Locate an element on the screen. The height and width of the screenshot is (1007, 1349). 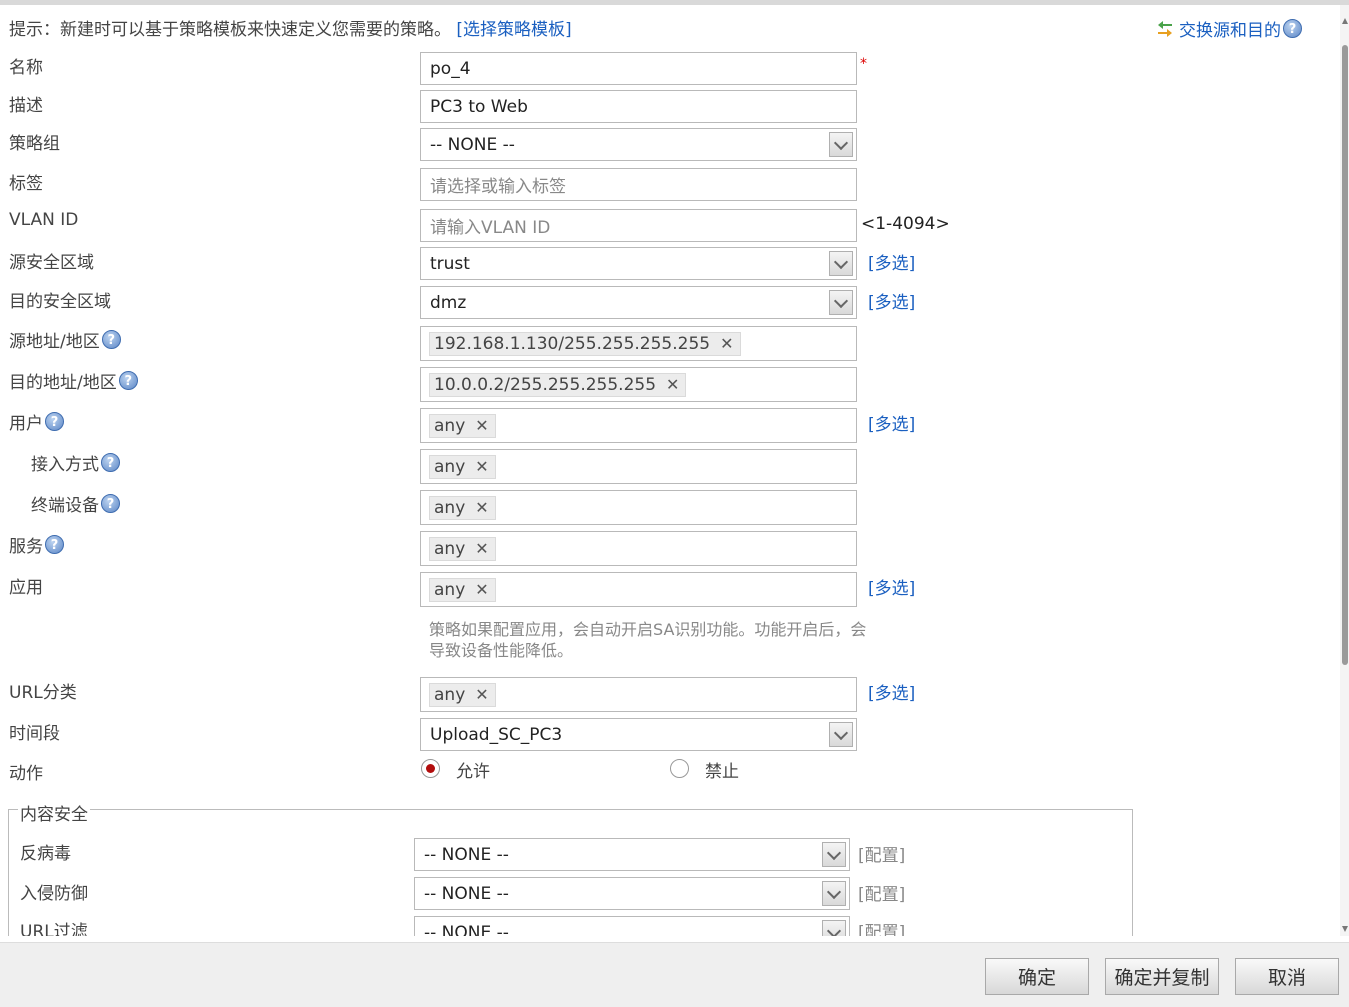
access-method-input: any ✕ is located at coordinates (638, 466).